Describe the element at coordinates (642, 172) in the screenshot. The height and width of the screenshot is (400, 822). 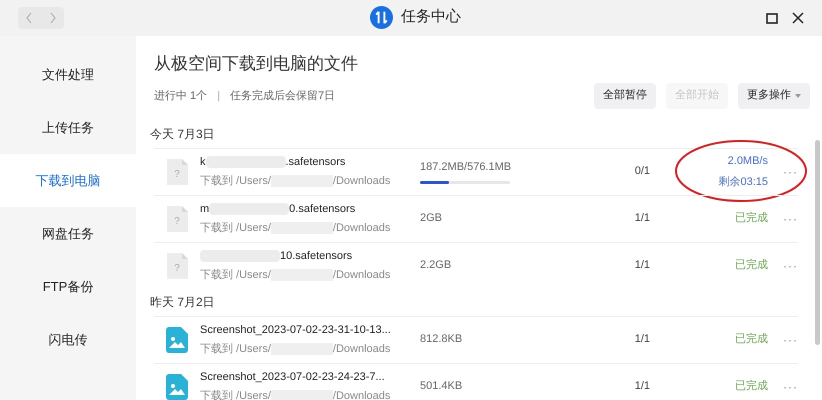
I see `task-count: 0/1` at that location.